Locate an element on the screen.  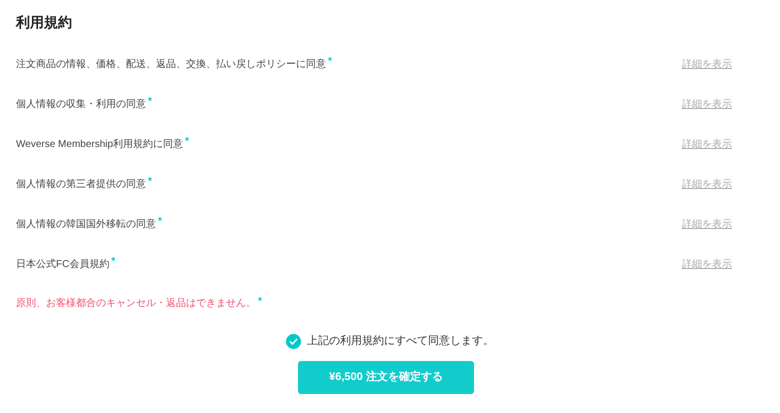
term-label: 注文商品の情報、価格、配送、返品、交換、払い戻しポリシーに同意 is located at coordinates (171, 65).